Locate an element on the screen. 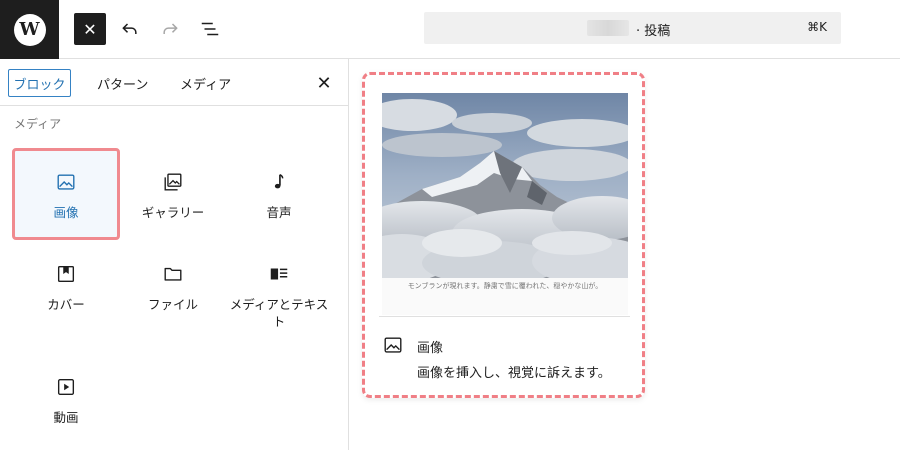 The image size is (900, 450). inserter-tabs: ブロック パターン メディア ✕ is located at coordinates (174, 82).